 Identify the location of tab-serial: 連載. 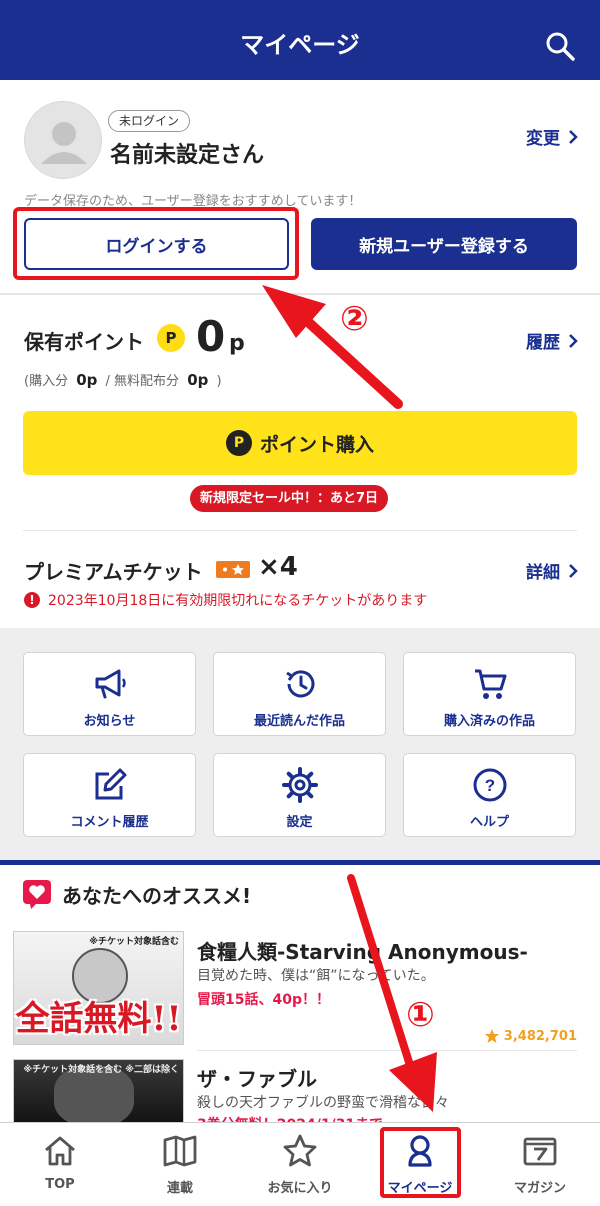
(180, 1164).